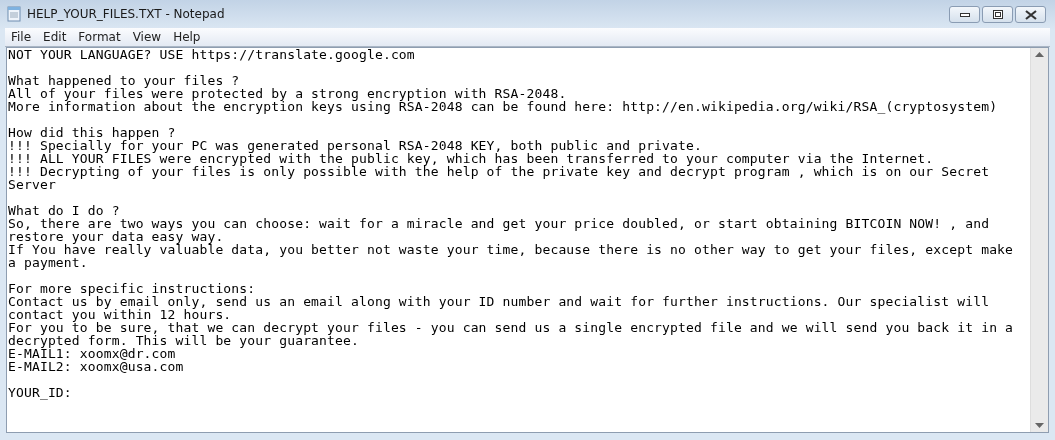  What do you see at coordinates (147, 37) in the screenshot?
I see `menu-item: View` at bounding box center [147, 37].